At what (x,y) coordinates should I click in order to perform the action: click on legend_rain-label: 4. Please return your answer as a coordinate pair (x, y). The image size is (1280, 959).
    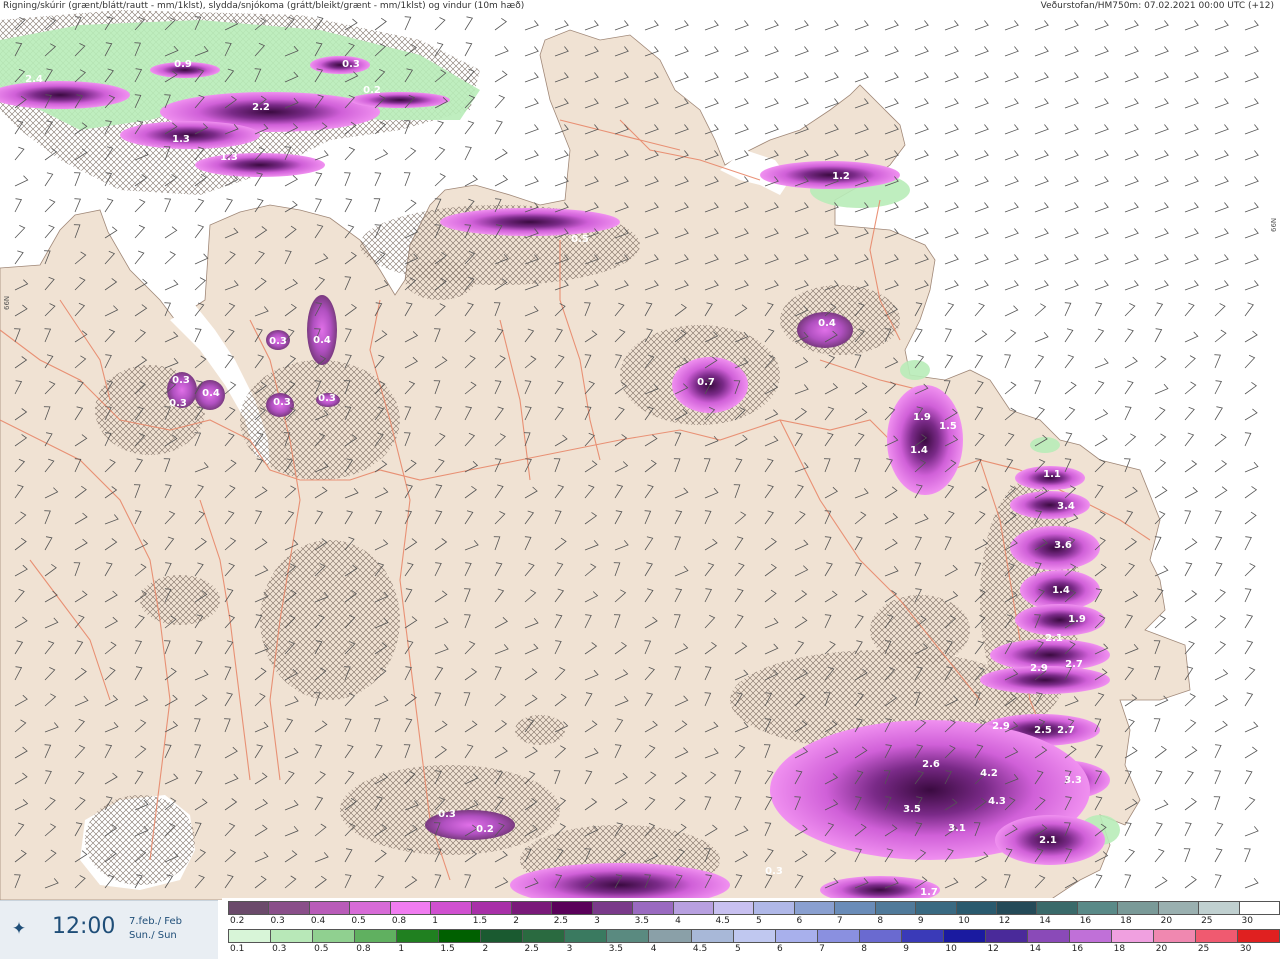
    Looking at the image, I should click on (678, 921).